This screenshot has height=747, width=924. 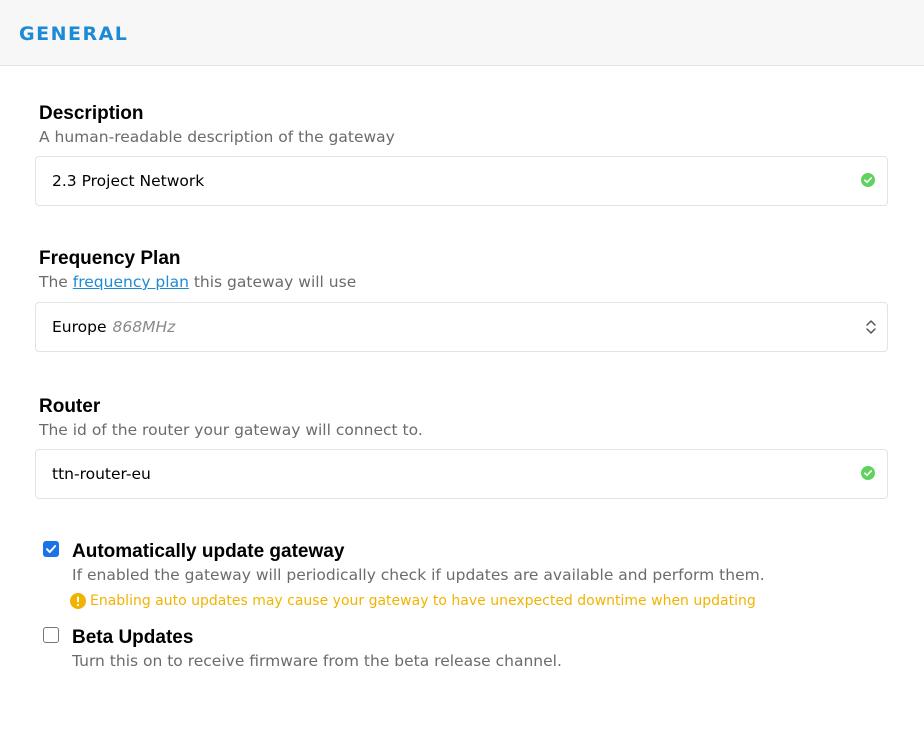 I want to click on frequency-plan-help-suffix: this gateway will use, so click(x=272, y=282).